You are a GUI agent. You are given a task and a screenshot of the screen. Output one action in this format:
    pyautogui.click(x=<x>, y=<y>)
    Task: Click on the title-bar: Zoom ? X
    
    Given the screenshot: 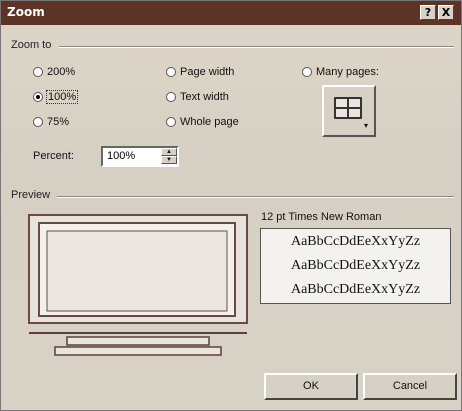 What is the action you would take?
    pyautogui.click(x=231, y=13)
    